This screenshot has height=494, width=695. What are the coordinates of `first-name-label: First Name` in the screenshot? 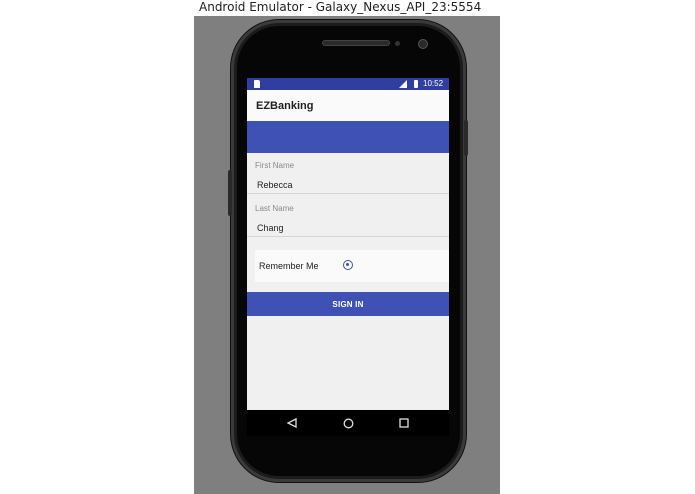 It's located at (275, 165).